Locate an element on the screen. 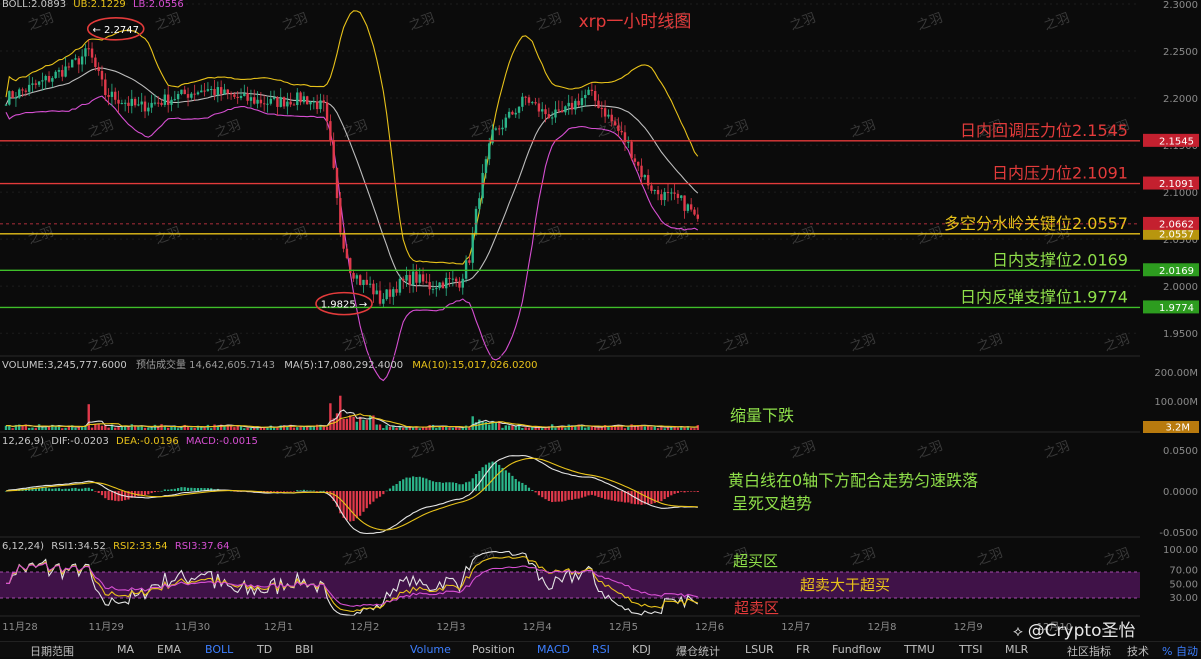  macd-params: 12,26,9) is located at coordinates (23, 441).